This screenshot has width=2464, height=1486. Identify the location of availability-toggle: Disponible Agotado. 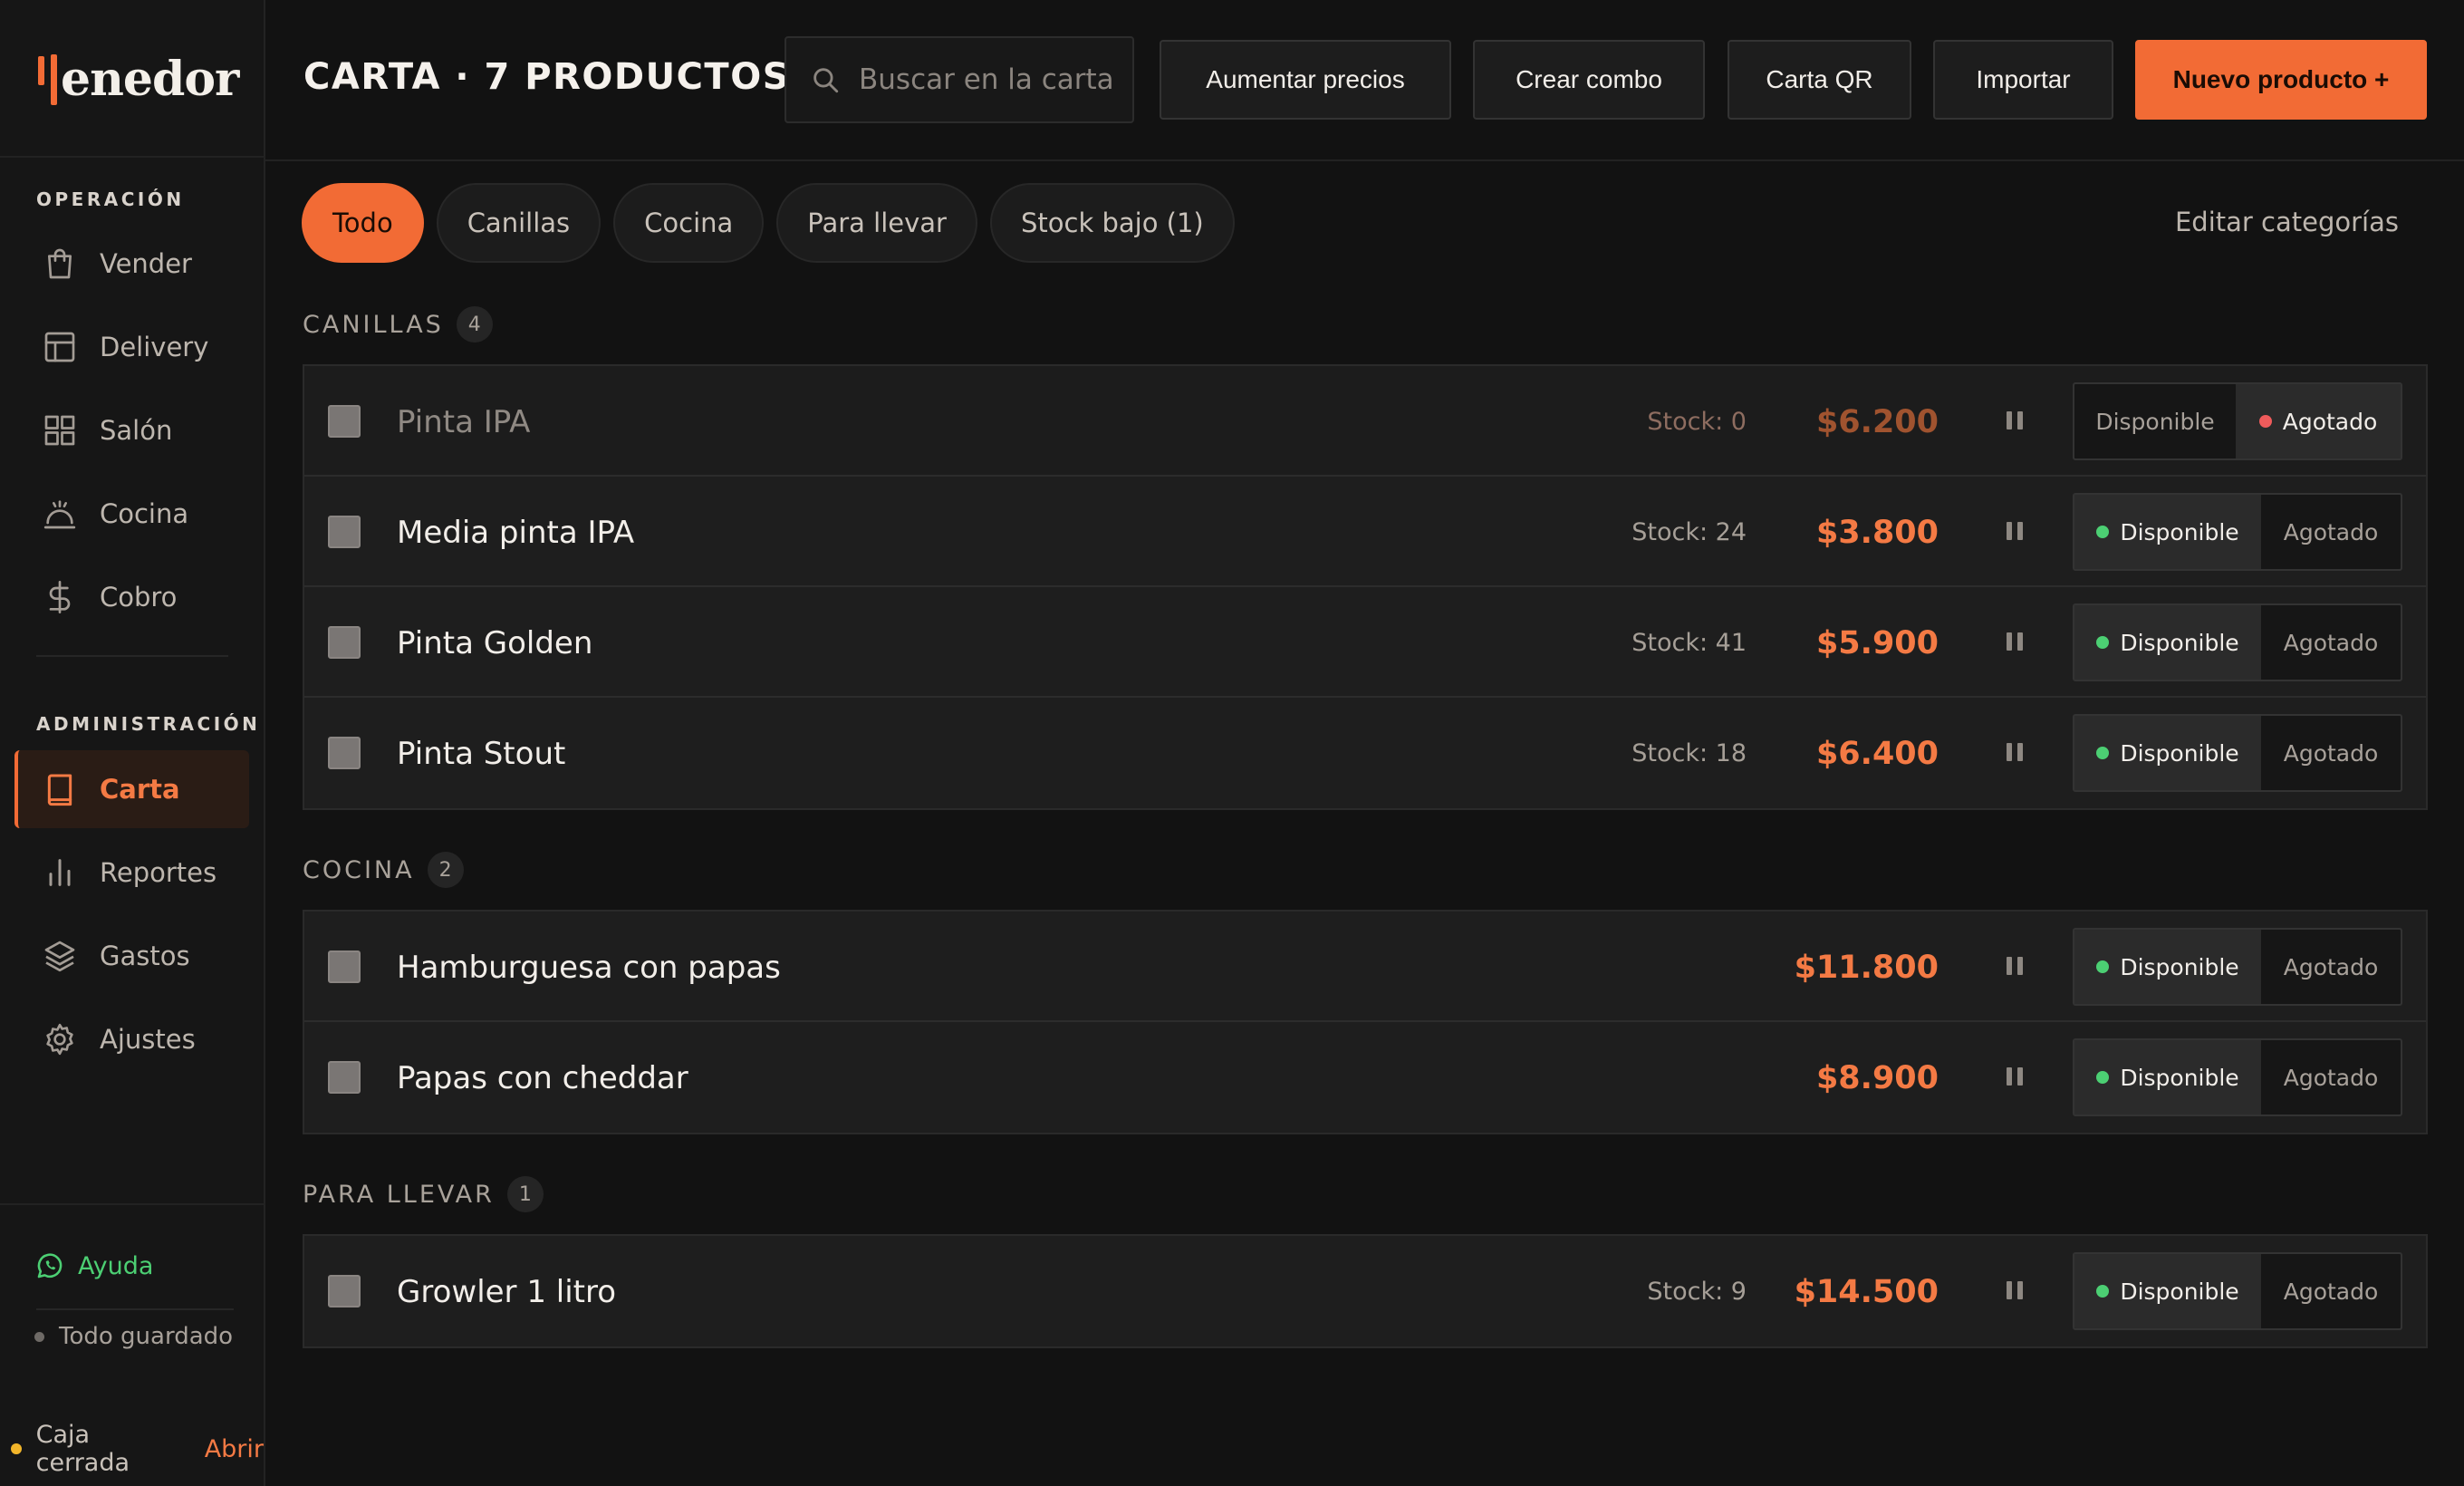
(2237, 532).